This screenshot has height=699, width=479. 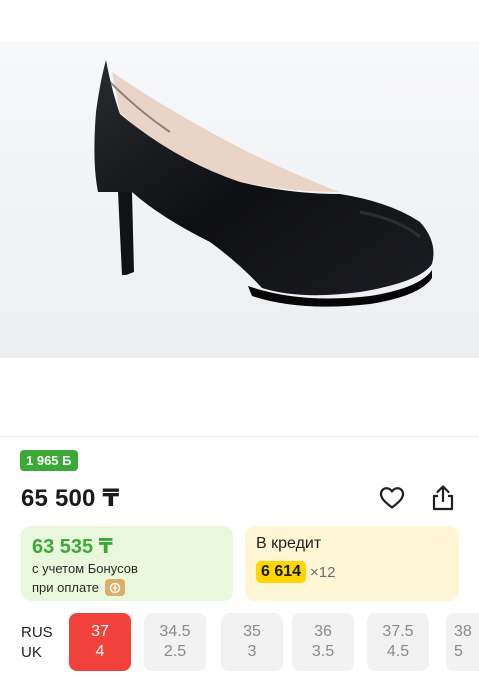 I want to click on share-icon, so click(x=443, y=498).